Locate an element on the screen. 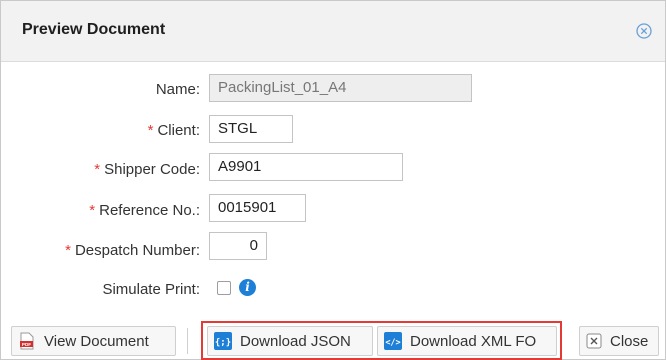 This screenshot has width=666, height=360. info-icon: i is located at coordinates (247, 287).